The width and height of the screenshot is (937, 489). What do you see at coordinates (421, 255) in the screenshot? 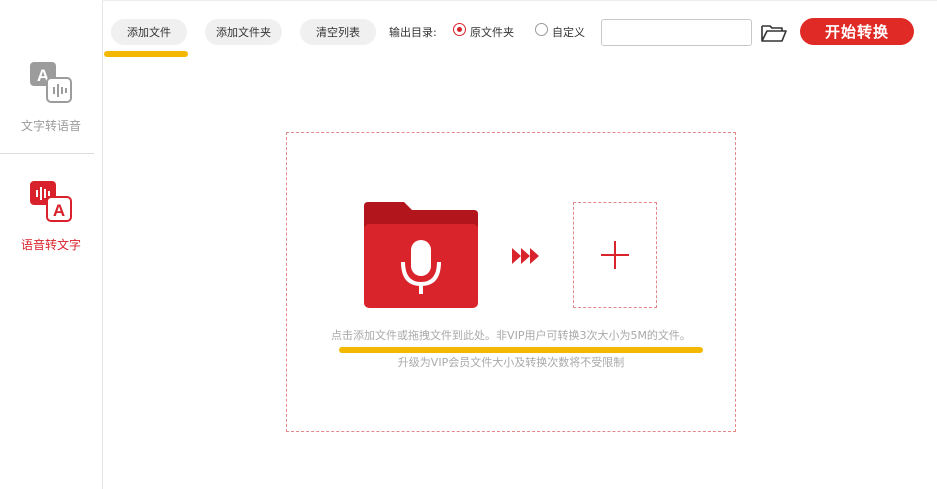
I see `audio-folder-icon` at bounding box center [421, 255].